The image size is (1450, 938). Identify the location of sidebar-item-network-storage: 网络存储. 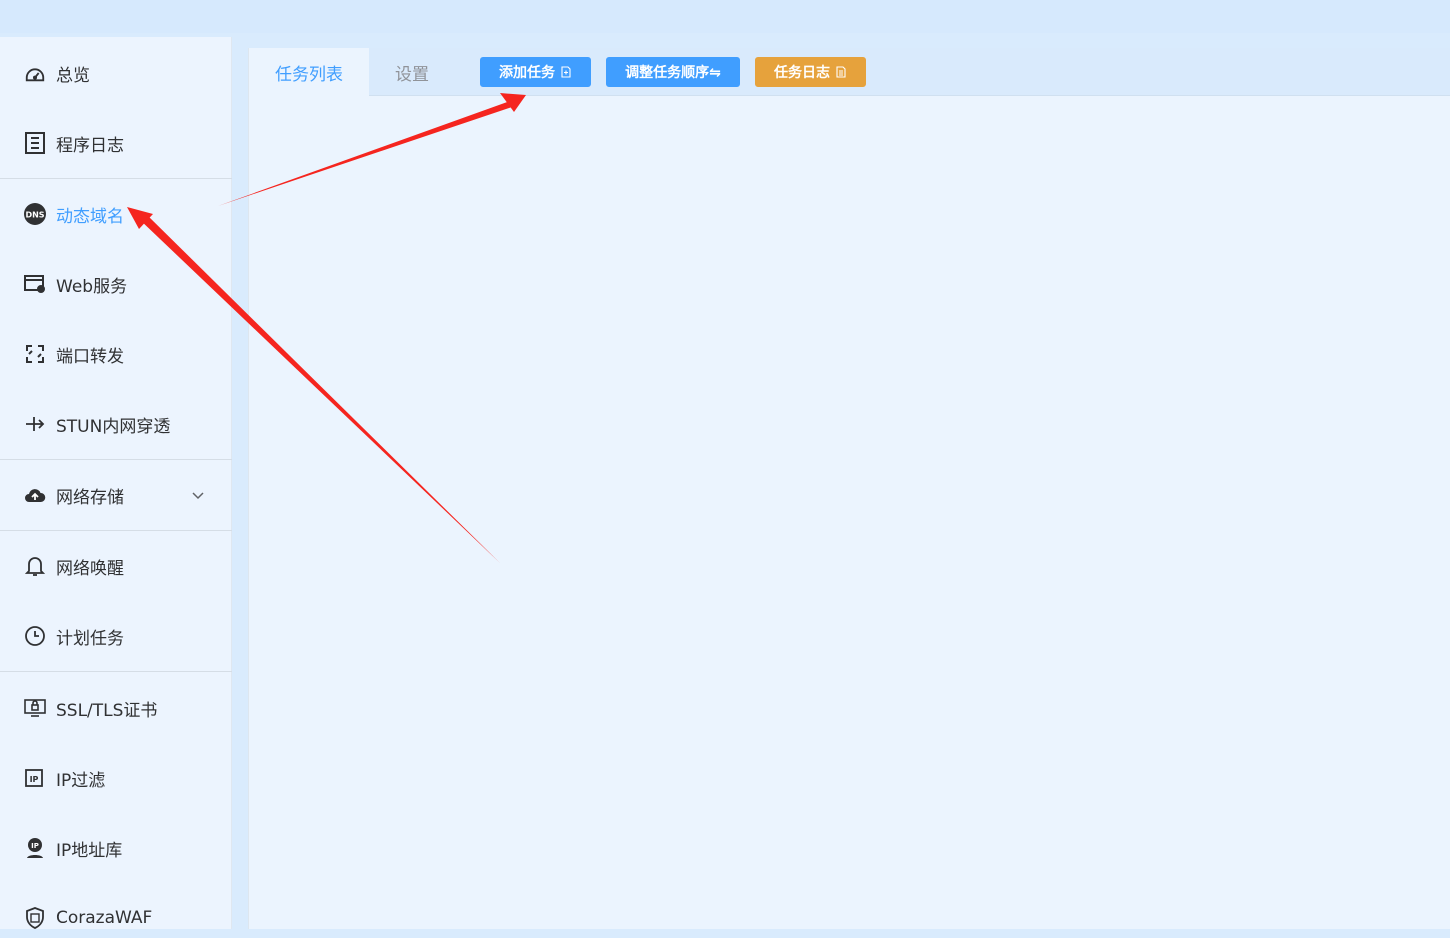
(116, 495).